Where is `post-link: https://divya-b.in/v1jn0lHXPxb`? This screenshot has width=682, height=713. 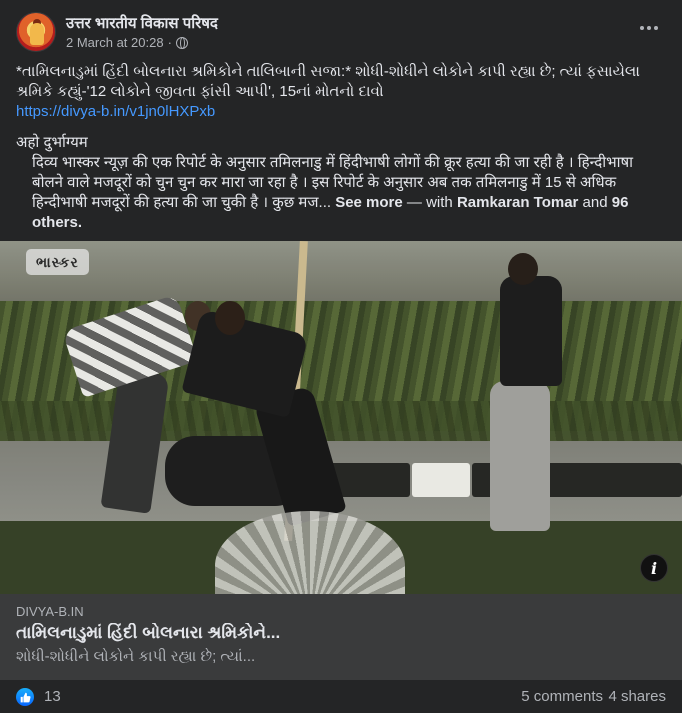 post-link: https://divya-b.in/v1jn0lHXPxb is located at coordinates (115, 111).